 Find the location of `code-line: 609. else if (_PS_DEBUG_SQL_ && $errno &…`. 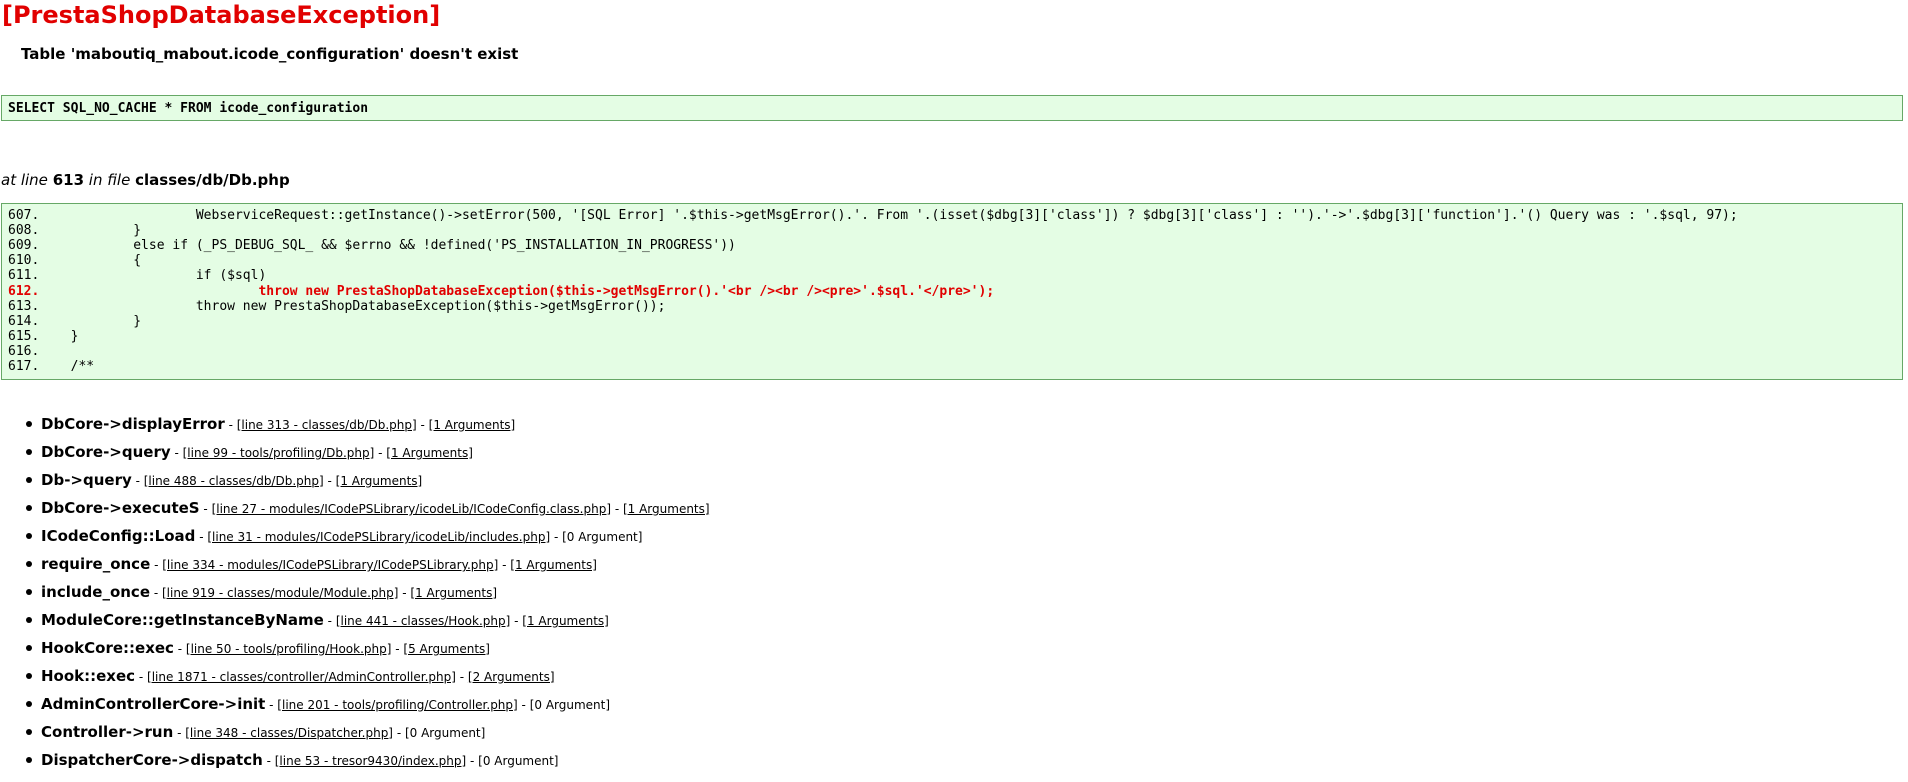

code-line: 609. else if (_PS_DEBUG_SQL_ && $errno &… is located at coordinates (372, 245).